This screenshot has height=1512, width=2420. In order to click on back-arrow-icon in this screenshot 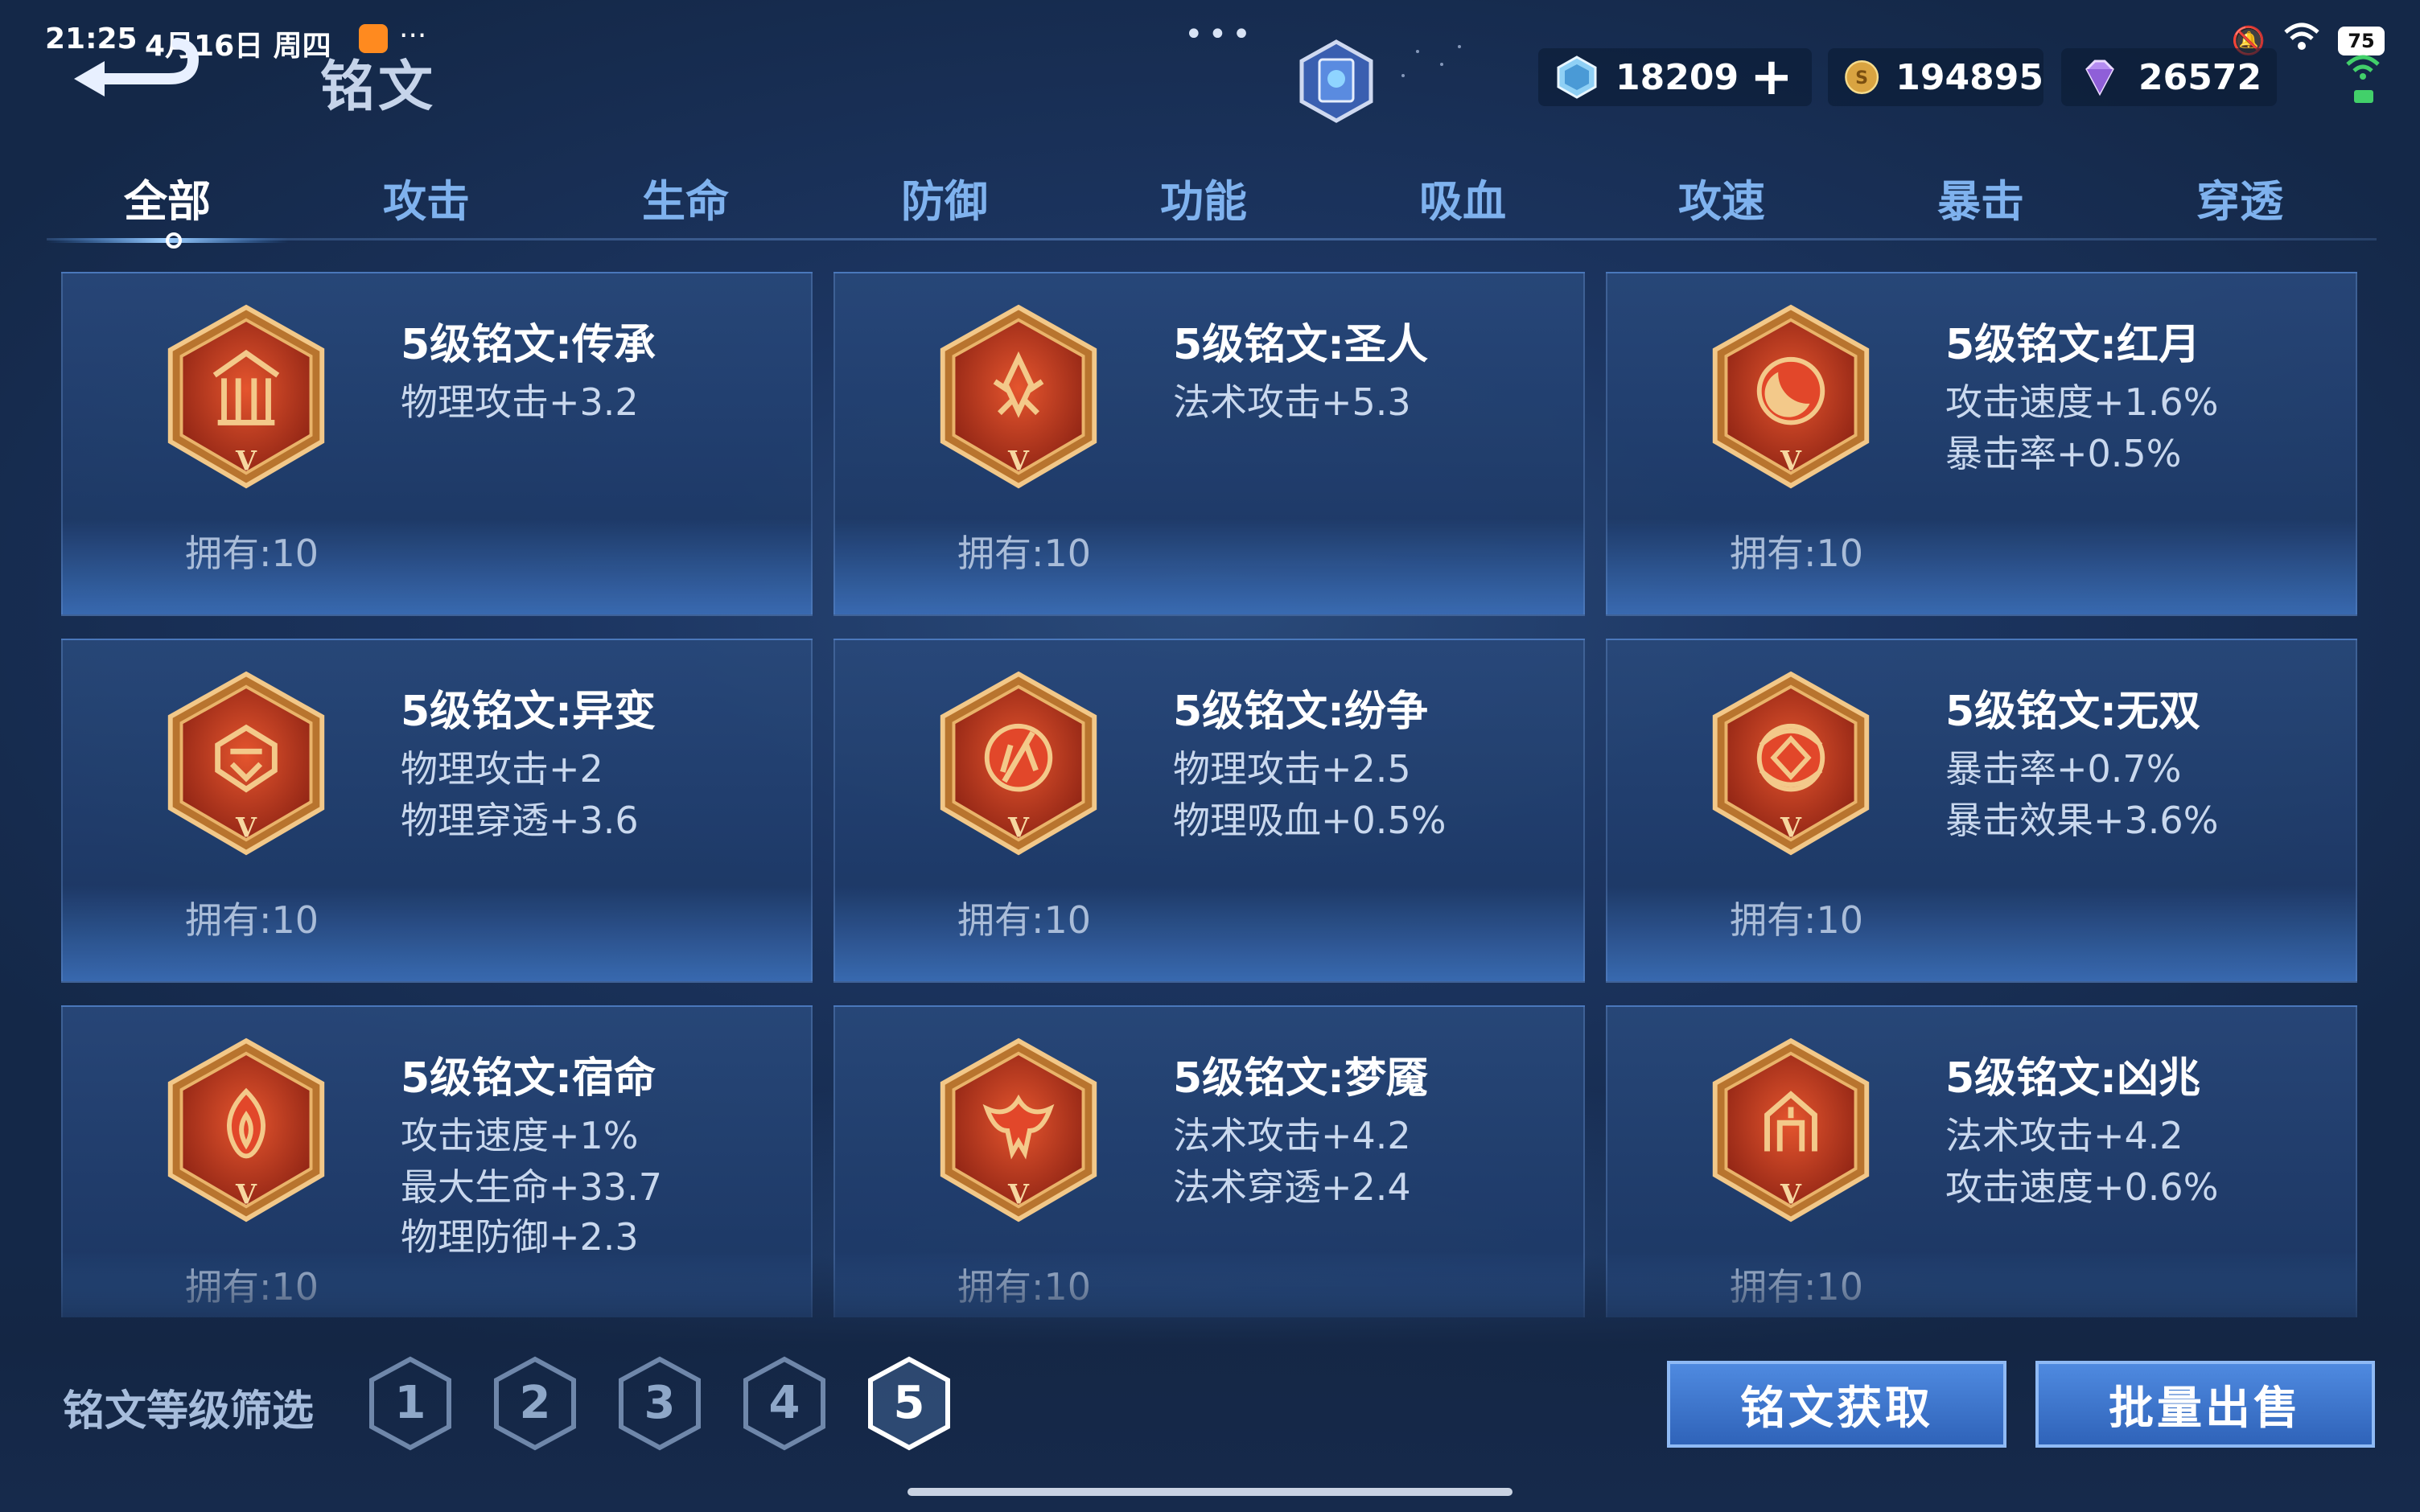, I will do `click(137, 67)`.